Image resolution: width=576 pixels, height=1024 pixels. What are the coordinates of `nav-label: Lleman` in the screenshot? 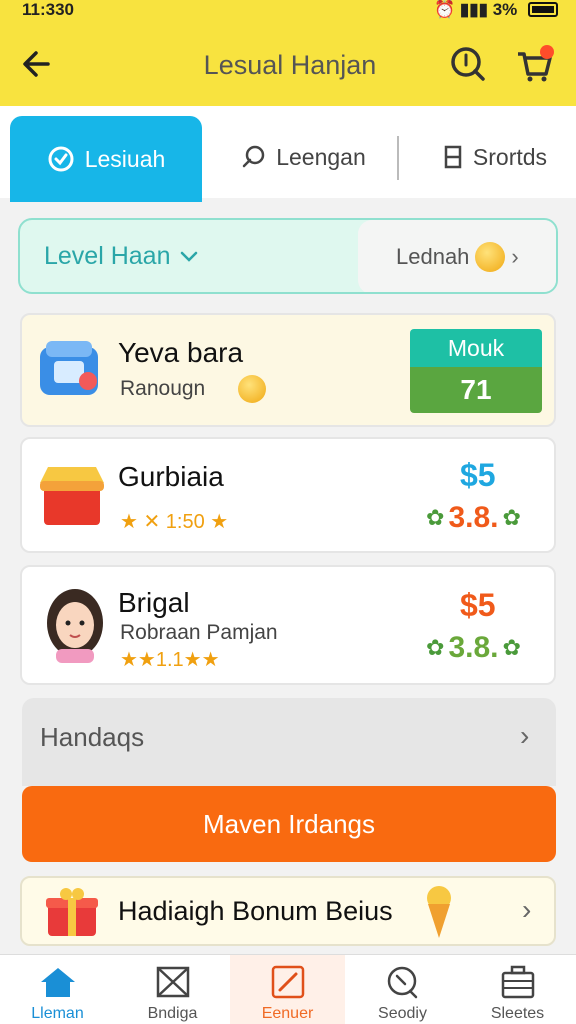 It's located at (57, 1013).